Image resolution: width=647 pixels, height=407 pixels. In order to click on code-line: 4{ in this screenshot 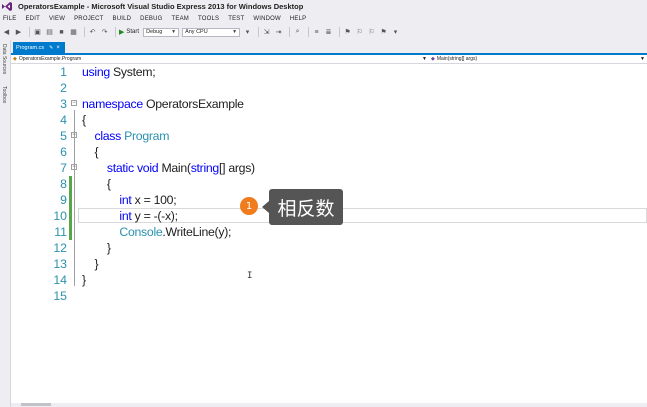, I will do `click(329, 120)`.